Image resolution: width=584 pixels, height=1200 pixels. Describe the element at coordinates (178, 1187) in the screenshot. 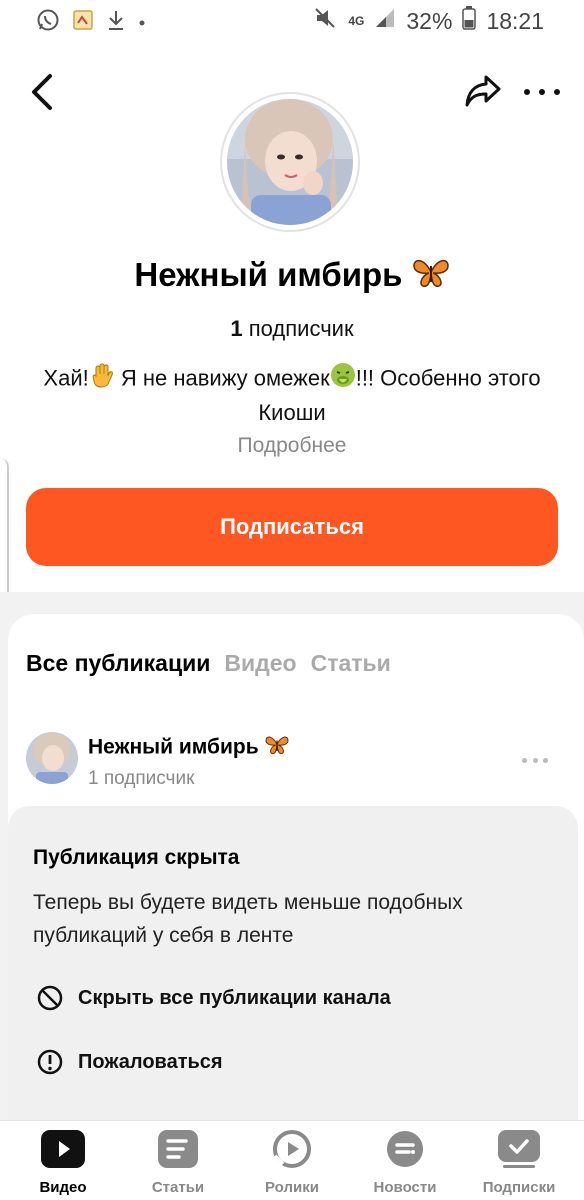

I see `nav-label-articles: Статьи` at that location.